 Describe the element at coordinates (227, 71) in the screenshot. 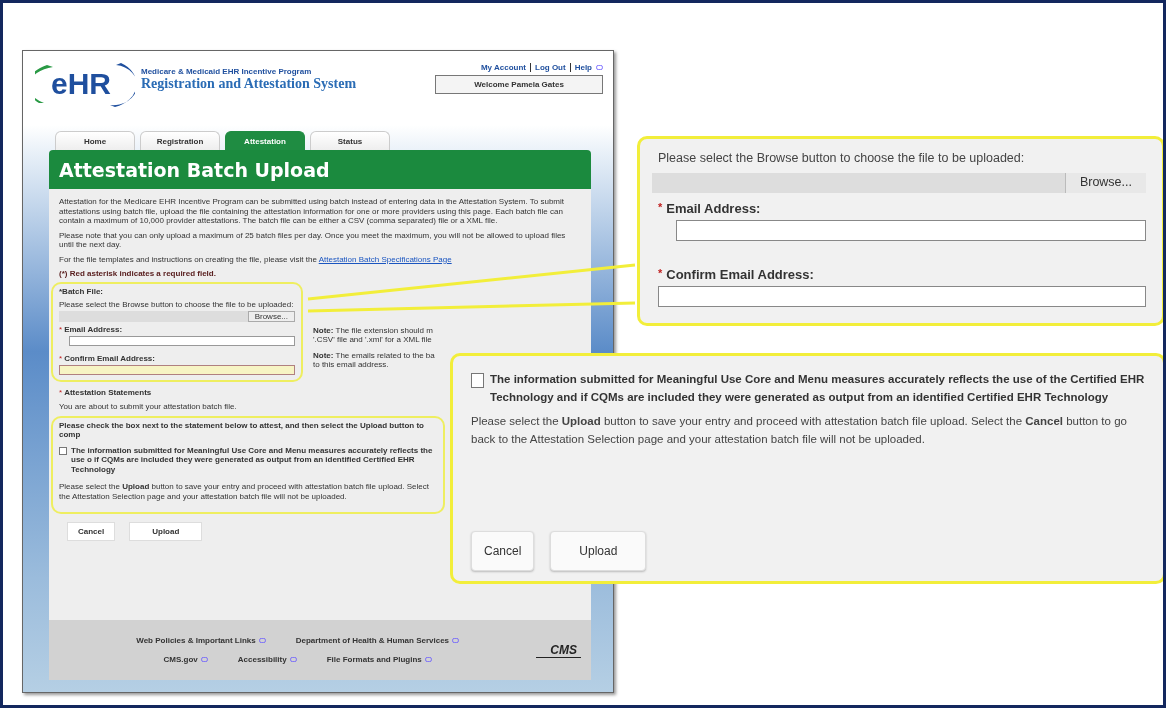

I see `program-name: Medicare & Medicaid EHR Incentive Program` at that location.